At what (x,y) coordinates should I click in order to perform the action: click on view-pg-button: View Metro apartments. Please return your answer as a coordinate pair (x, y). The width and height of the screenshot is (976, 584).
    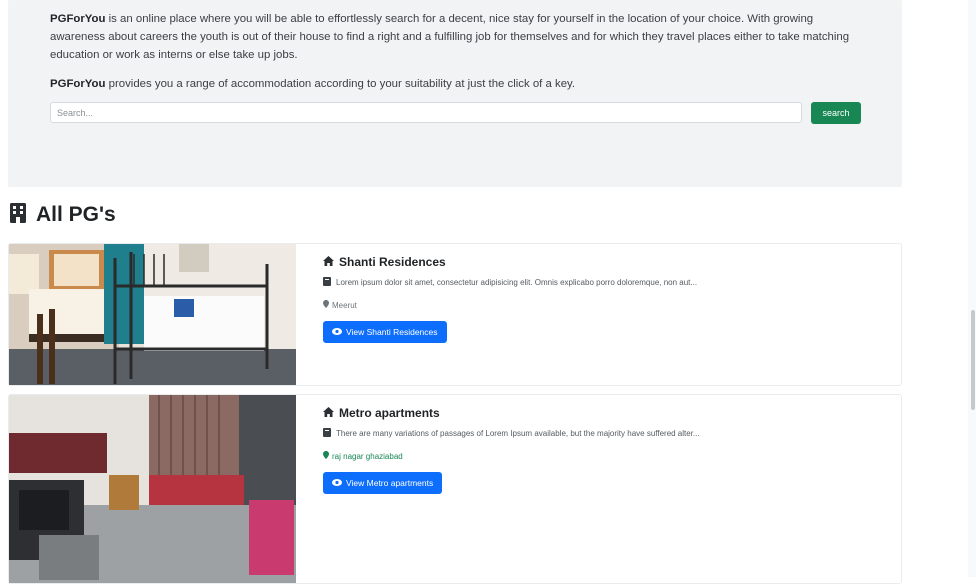
    Looking at the image, I should click on (383, 483).